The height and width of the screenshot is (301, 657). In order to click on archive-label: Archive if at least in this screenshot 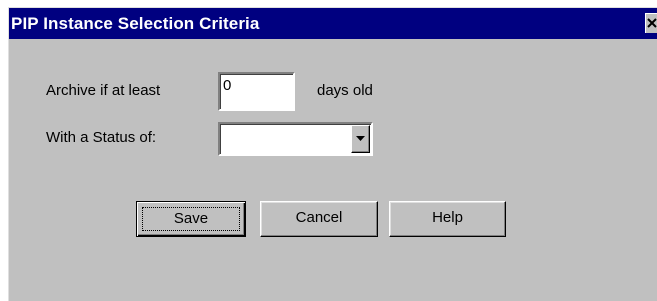, I will do `click(103, 90)`.